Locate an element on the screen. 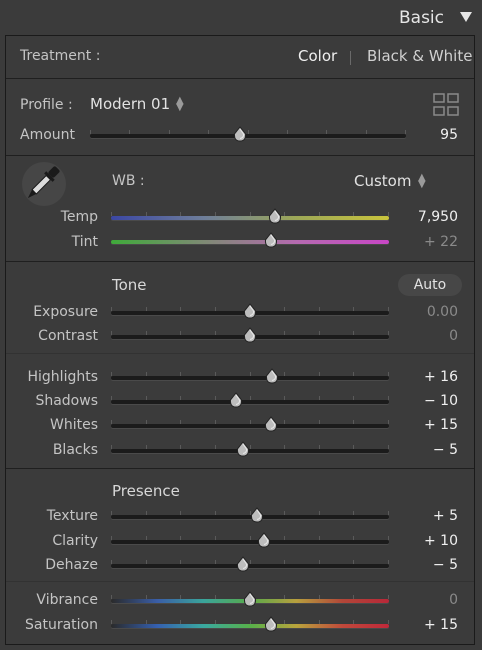 Image resolution: width=482 pixels, height=650 pixels. temp-label: Temp is located at coordinates (79, 217).